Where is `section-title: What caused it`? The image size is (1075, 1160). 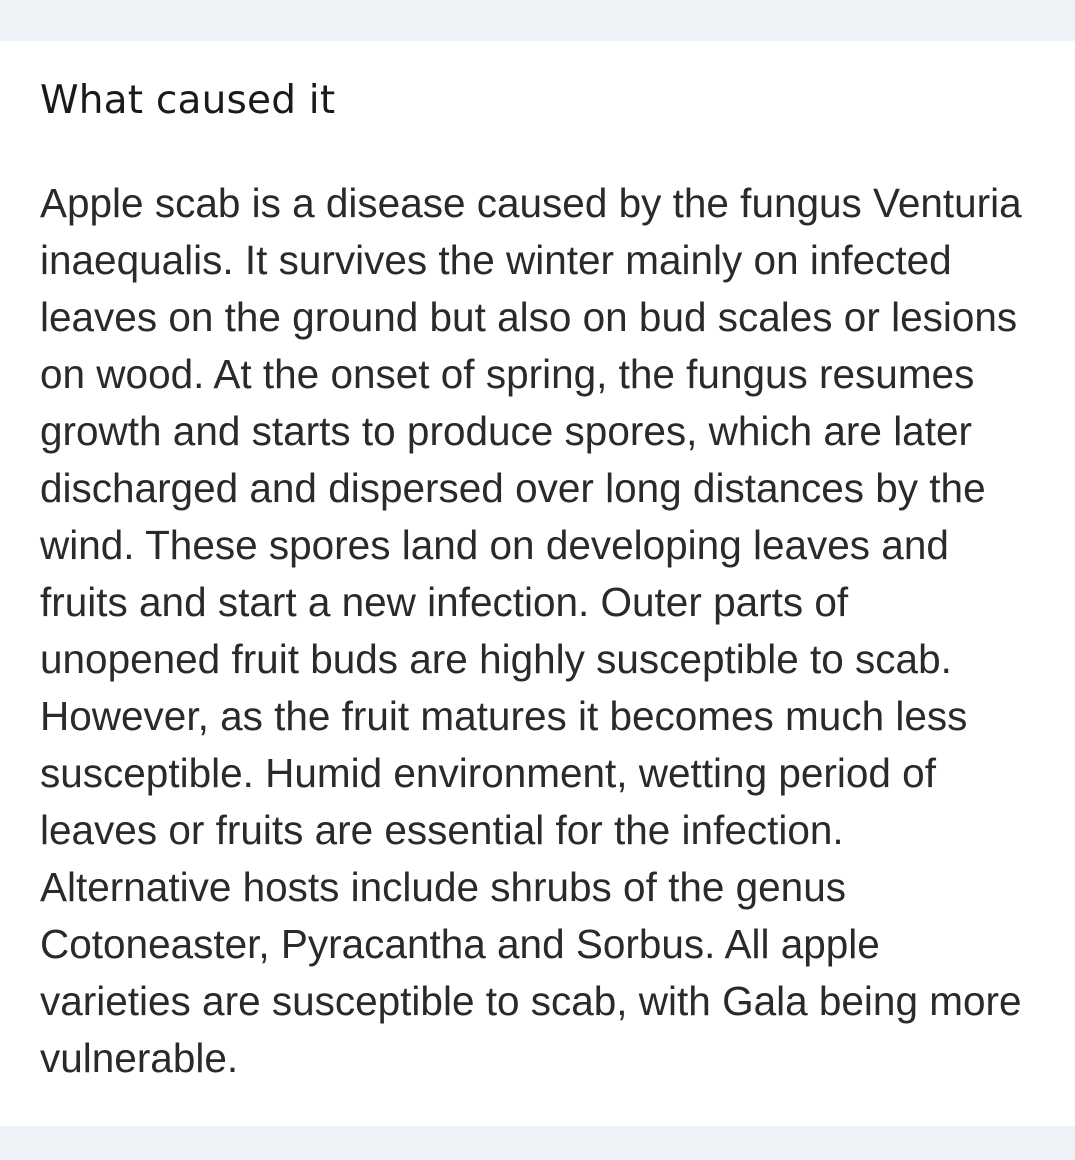
section-title: What caused it is located at coordinates (188, 100).